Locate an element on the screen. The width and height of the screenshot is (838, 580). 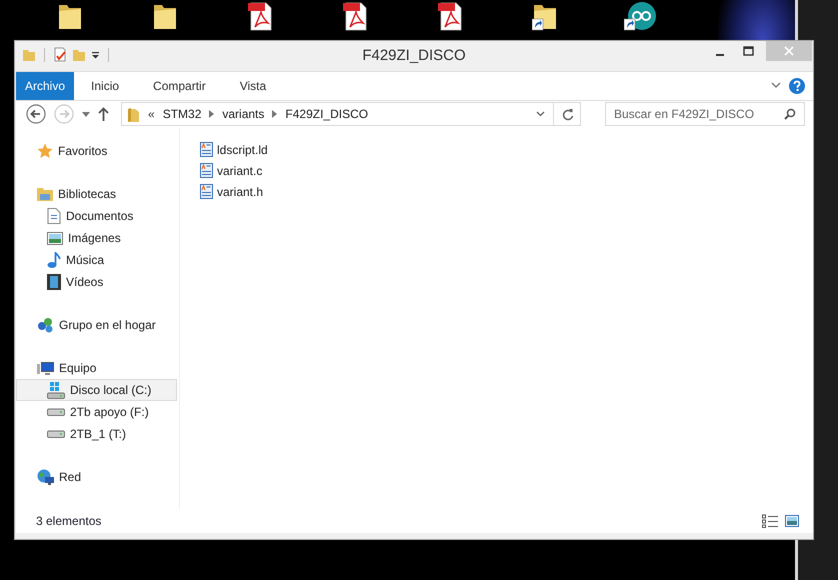
breadcrumb-item: variants is located at coordinates (243, 114).